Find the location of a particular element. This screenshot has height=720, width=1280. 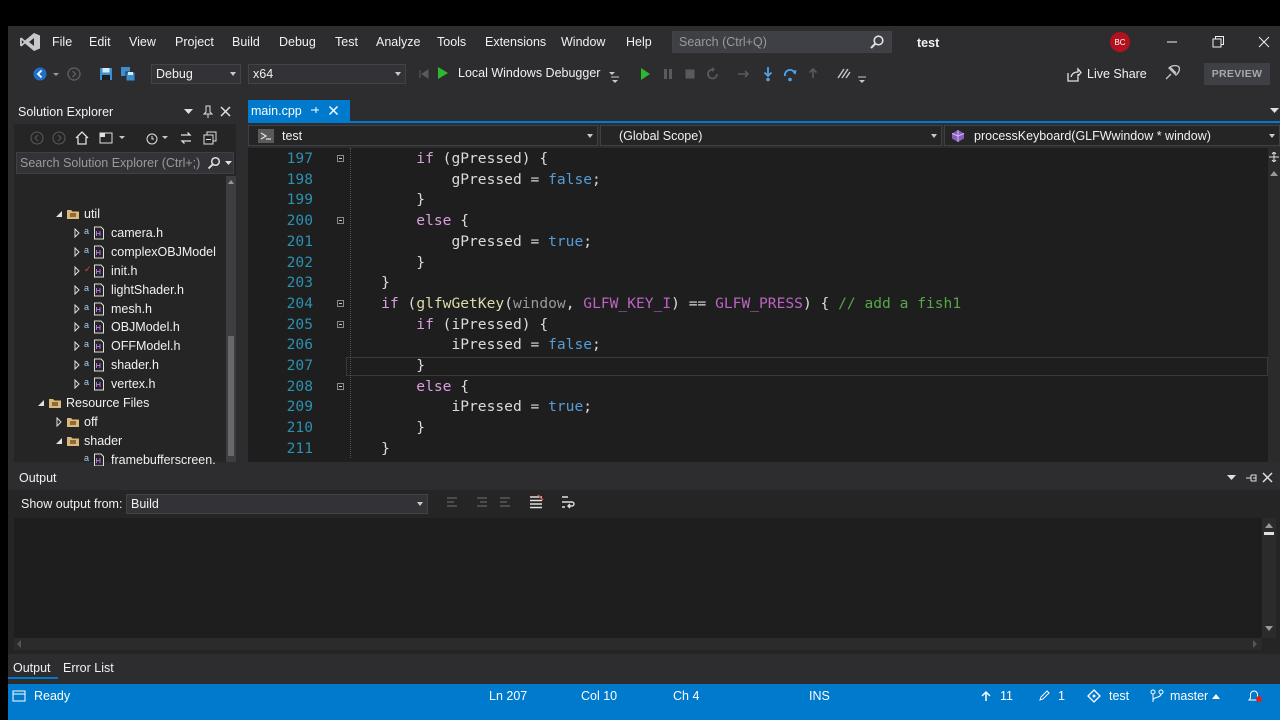

back-dropdown-icon is located at coordinates (56, 74).